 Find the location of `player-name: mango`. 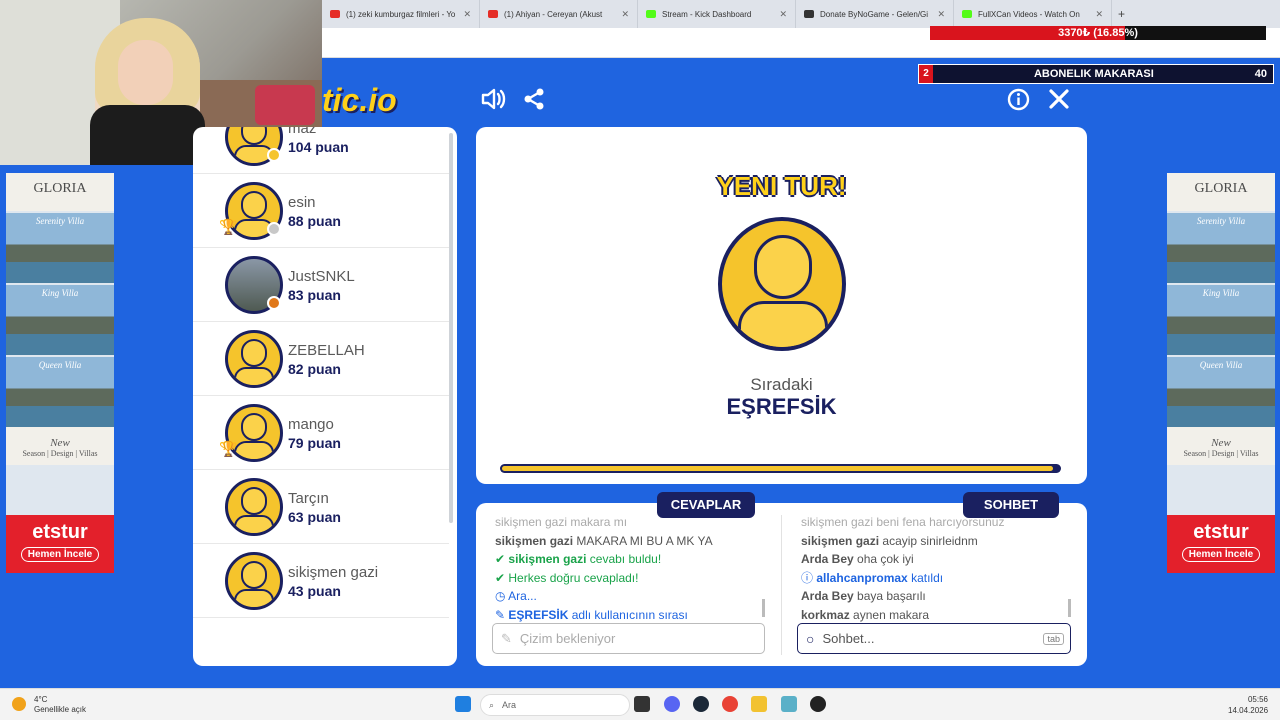

player-name: mango is located at coordinates (311, 424).